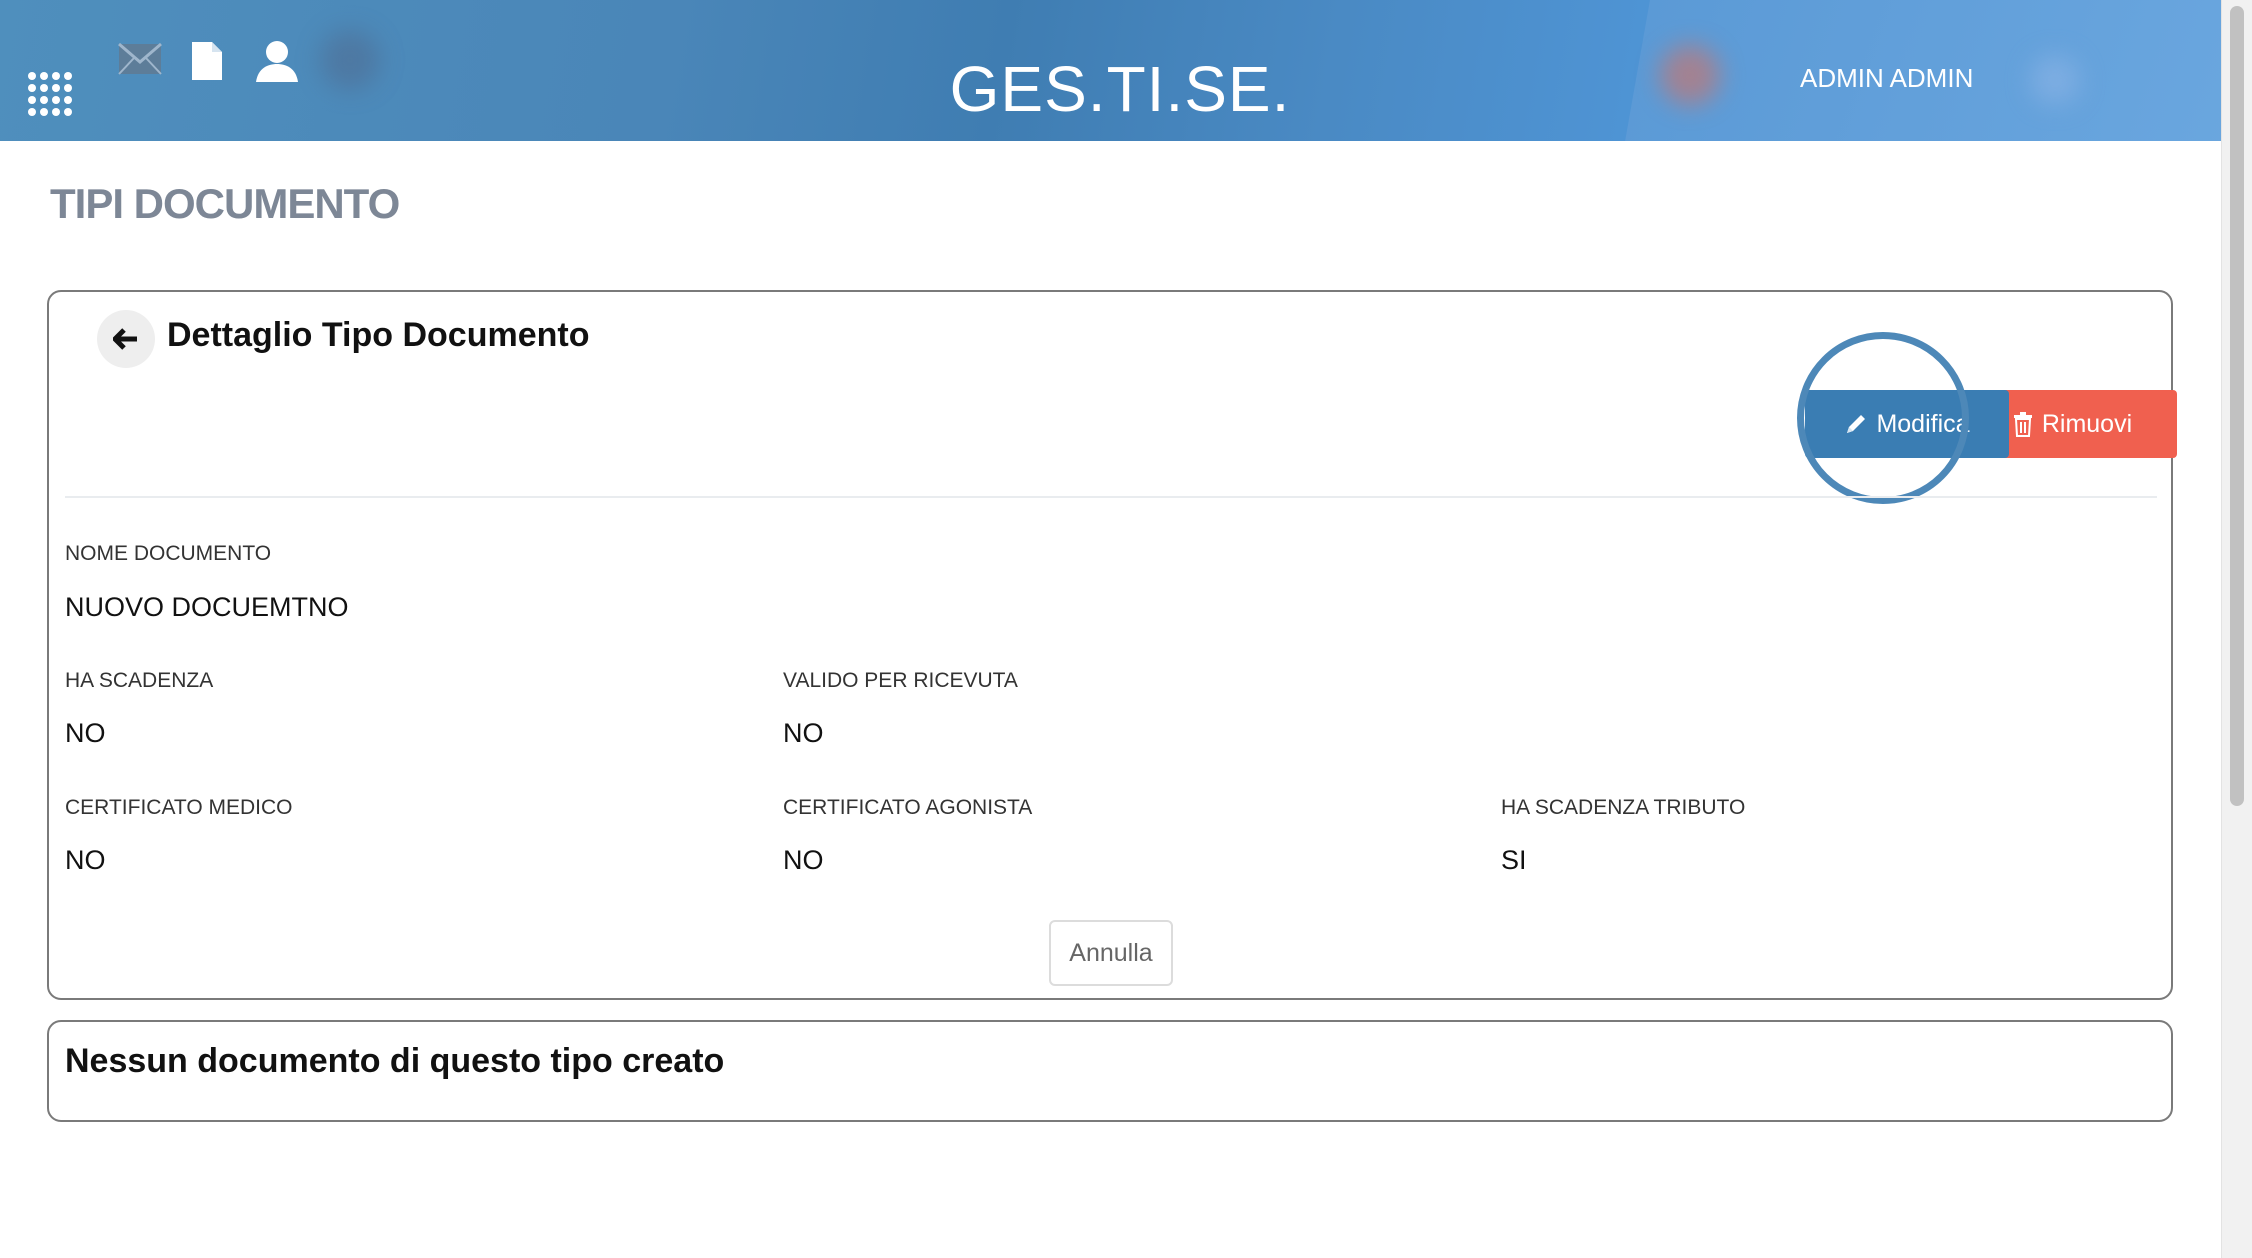  Describe the element at coordinates (225, 203) in the screenshot. I see `page-title: TIPI DOCUMENTO` at that location.